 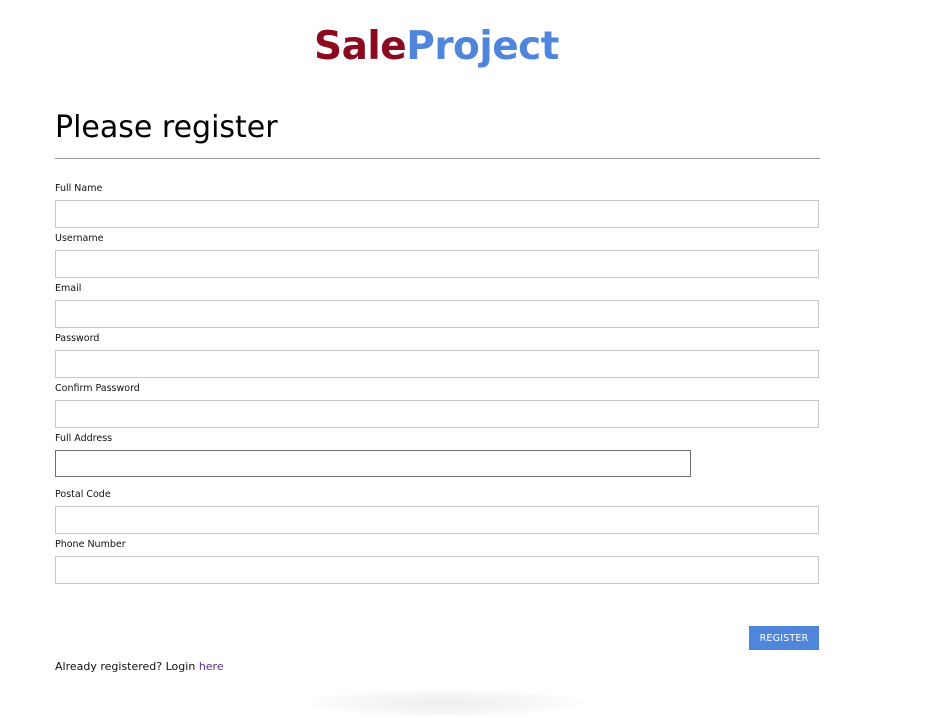 What do you see at coordinates (373, 463) in the screenshot?
I see `full-address-input` at bounding box center [373, 463].